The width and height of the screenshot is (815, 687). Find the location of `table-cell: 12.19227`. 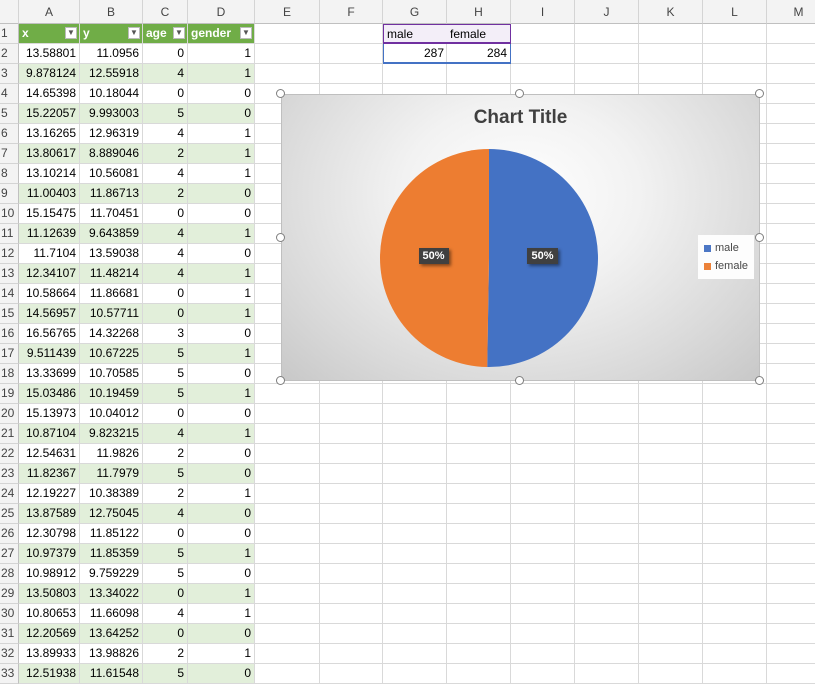

table-cell: 12.19227 is located at coordinates (49, 494).